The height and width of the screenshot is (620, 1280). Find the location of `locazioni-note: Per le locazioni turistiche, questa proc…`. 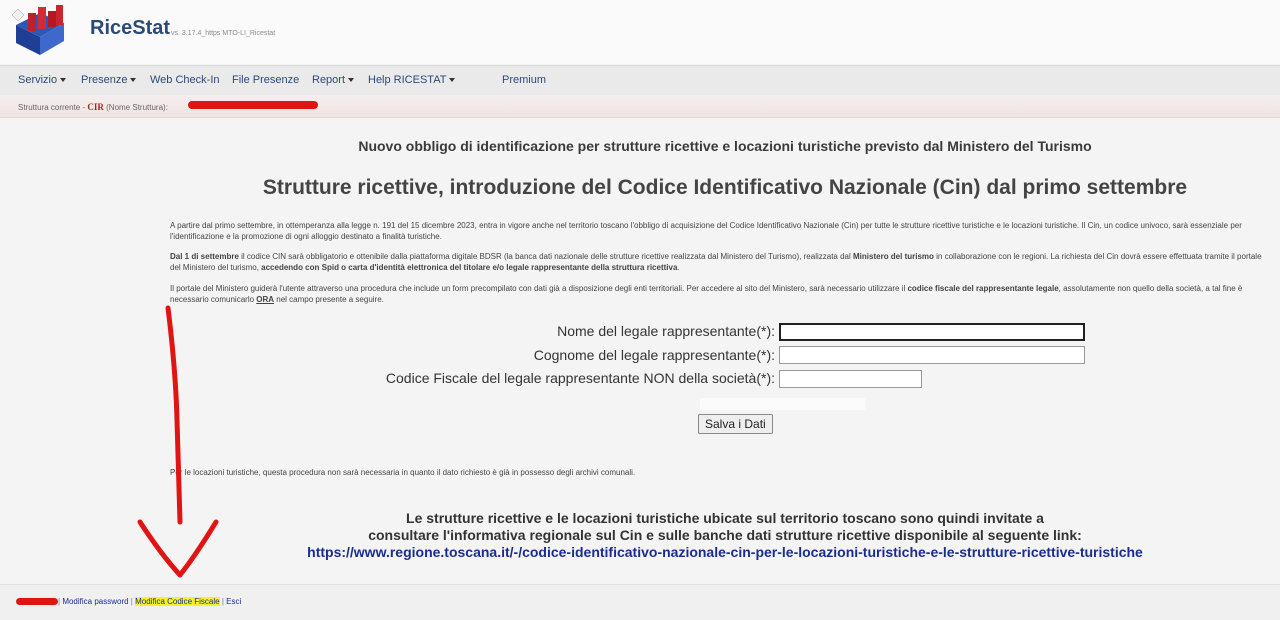

locazioni-note: Per le locazioni turistiche, questa proc… is located at coordinates (403, 472).